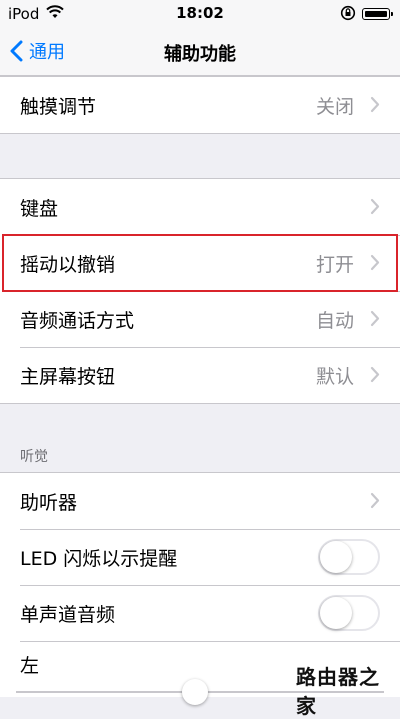 Image resolution: width=400 pixels, height=719 pixels. What do you see at coordinates (77, 321) in the screenshot?
I see `row-label: 音频通话方式` at bounding box center [77, 321].